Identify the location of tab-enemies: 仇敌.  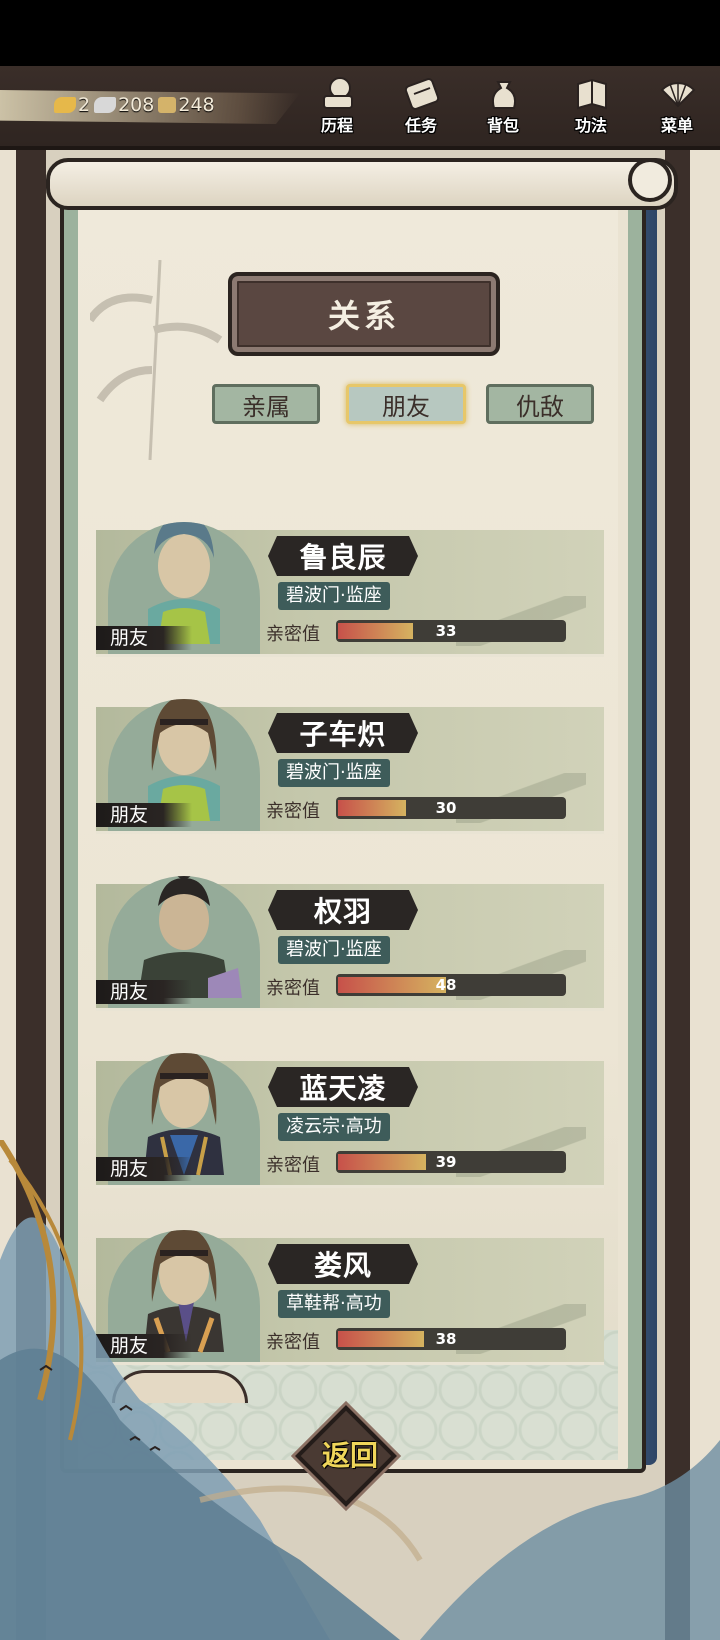
(540, 404).